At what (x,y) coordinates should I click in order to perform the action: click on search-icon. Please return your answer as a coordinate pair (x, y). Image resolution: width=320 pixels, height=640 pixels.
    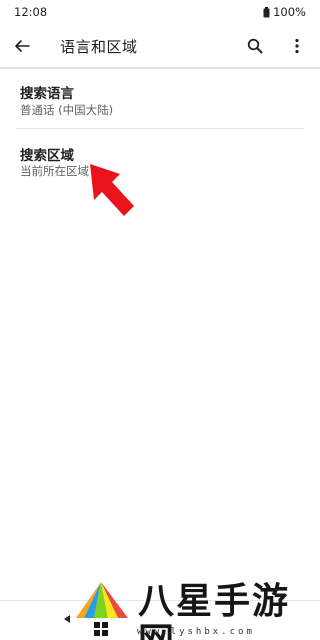
    Looking at the image, I should click on (255, 46).